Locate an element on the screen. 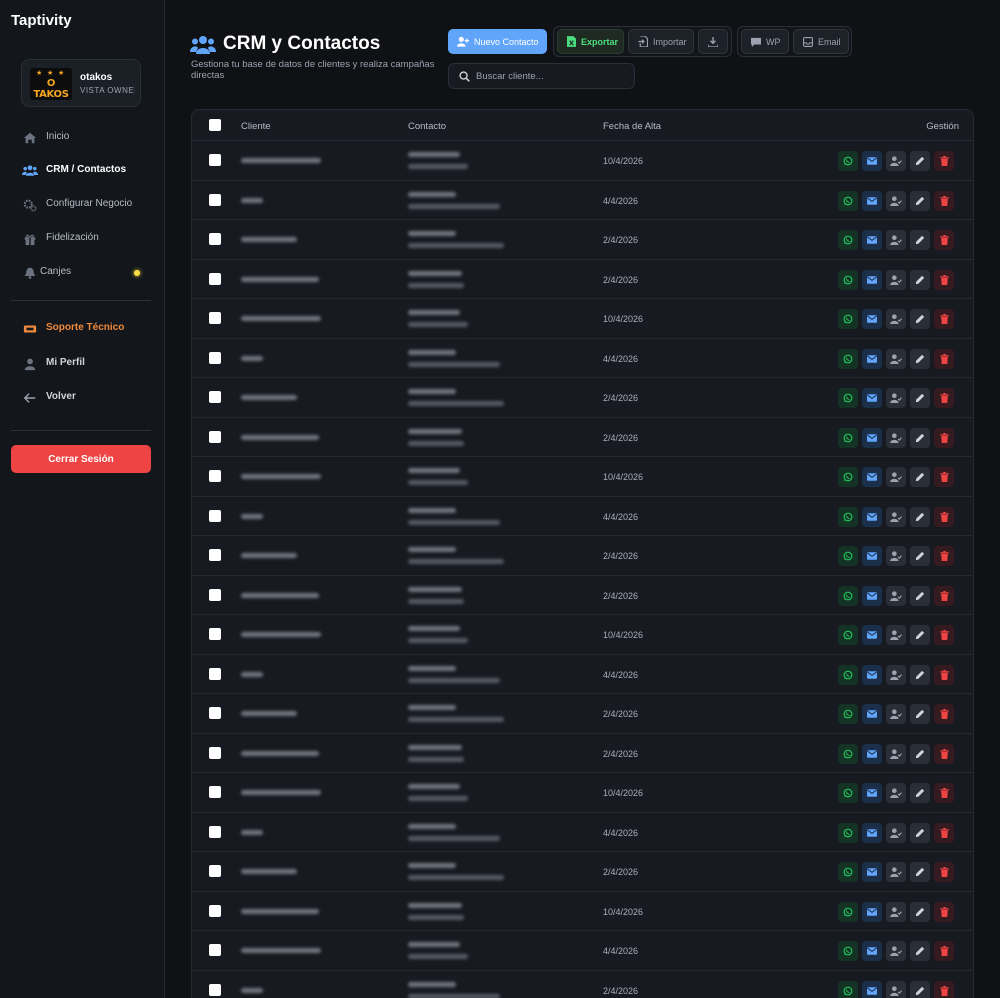 This screenshot has height=998, width=1000. new-contact-button: Nuevo Contacto is located at coordinates (497, 41).